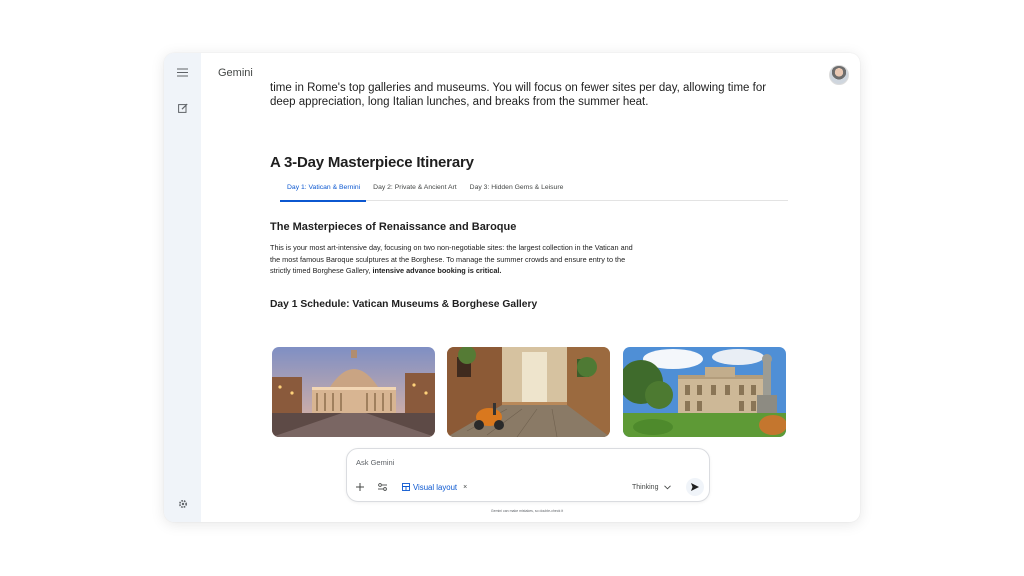 Image resolution: width=1024 pixels, height=576 pixels. I want to click on villa-borghese-photo, so click(704, 392).